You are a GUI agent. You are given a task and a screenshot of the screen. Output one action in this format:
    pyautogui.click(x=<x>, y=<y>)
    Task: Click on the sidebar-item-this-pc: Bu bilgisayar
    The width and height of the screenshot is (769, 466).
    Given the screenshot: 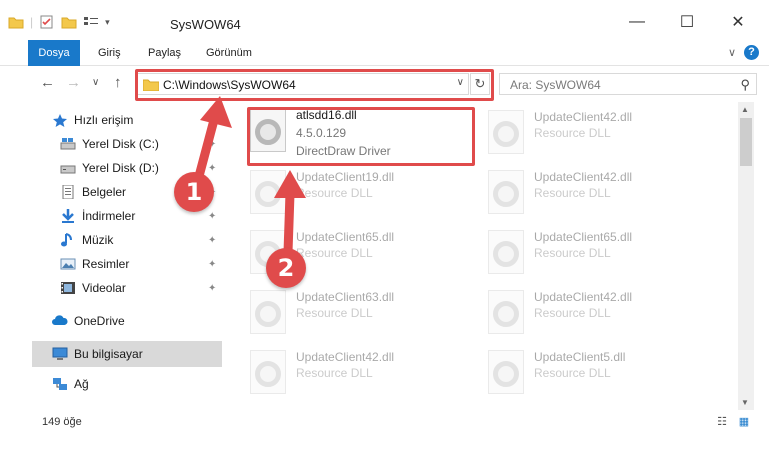 What is the action you would take?
    pyautogui.click(x=97, y=354)
    